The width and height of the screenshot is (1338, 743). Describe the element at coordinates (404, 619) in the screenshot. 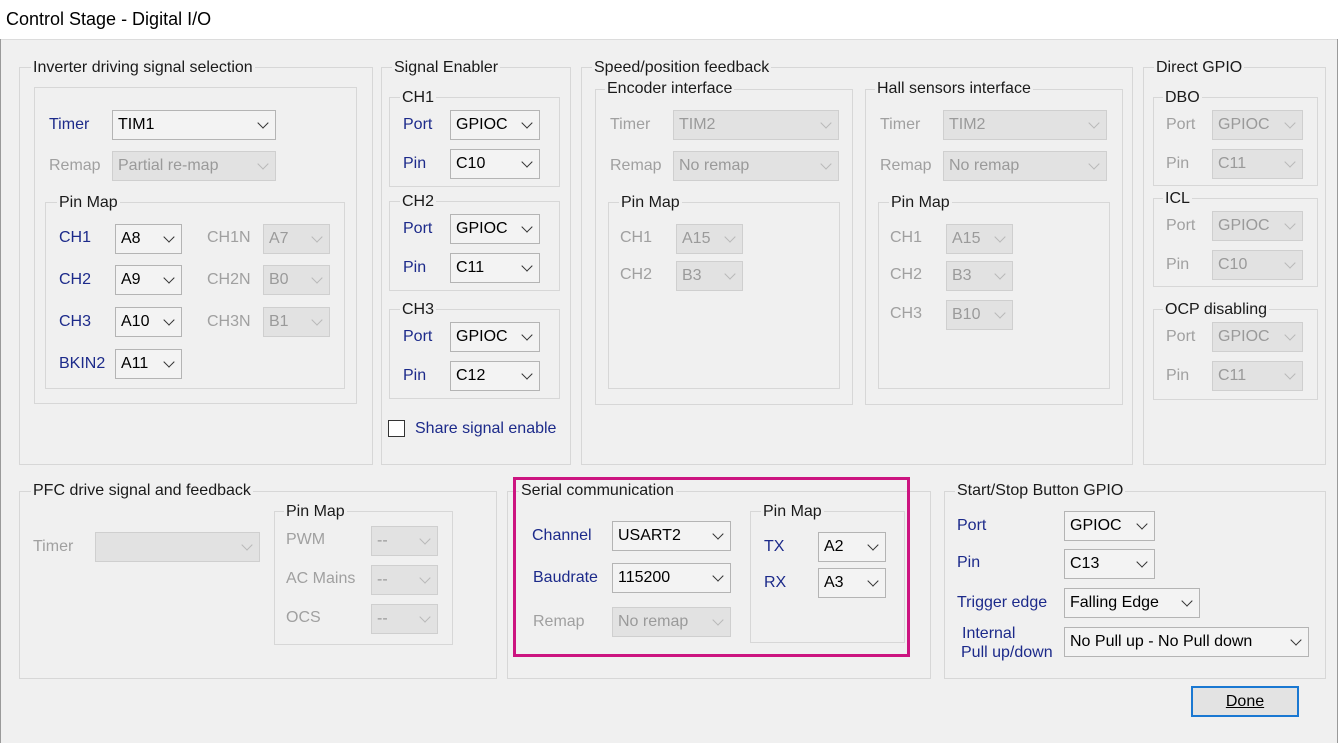

I see `pfc-ocs-select: --` at that location.